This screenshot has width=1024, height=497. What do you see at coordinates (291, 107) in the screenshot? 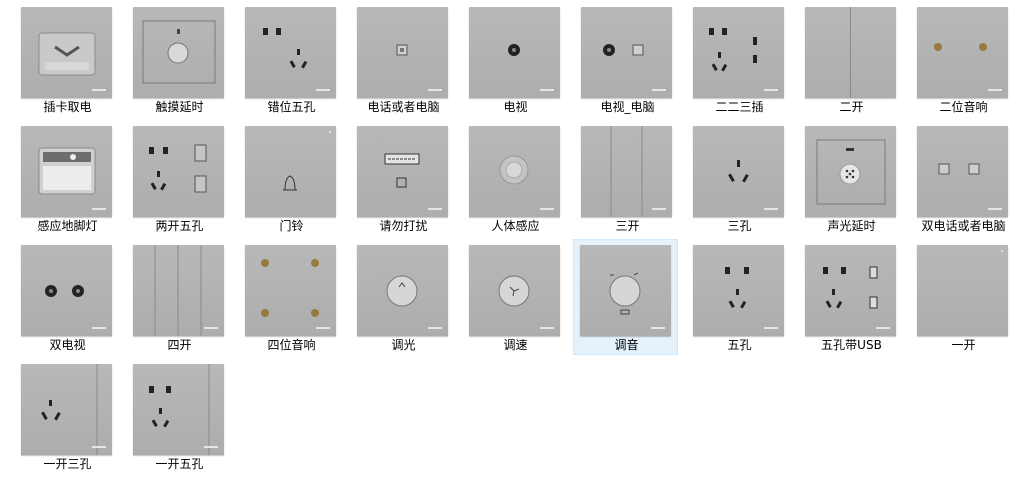
I see `file-name: 错位五孔` at bounding box center [291, 107].